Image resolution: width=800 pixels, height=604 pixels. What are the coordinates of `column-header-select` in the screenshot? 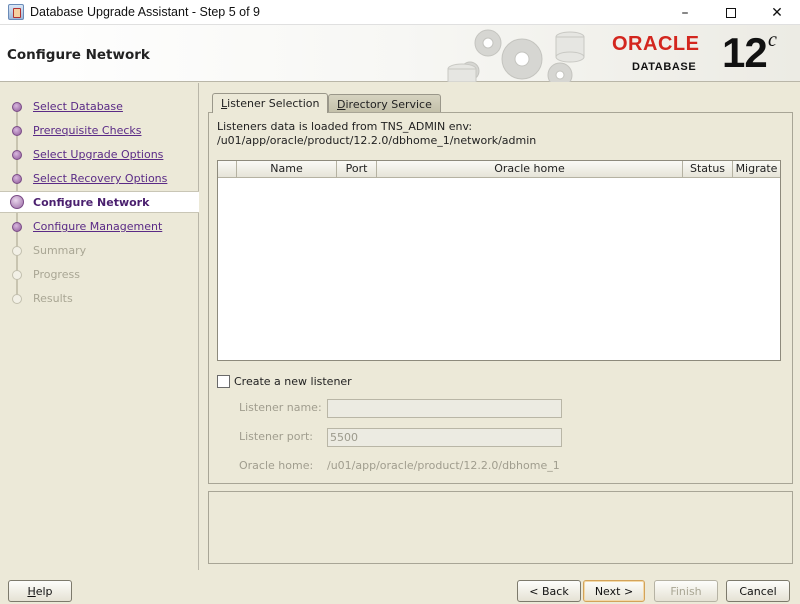 It's located at (227, 169).